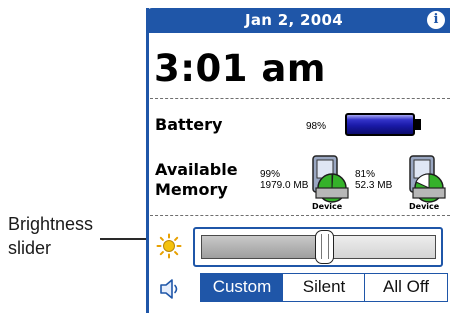  What do you see at coordinates (436, 20) in the screenshot?
I see `info-icon: i` at bounding box center [436, 20].